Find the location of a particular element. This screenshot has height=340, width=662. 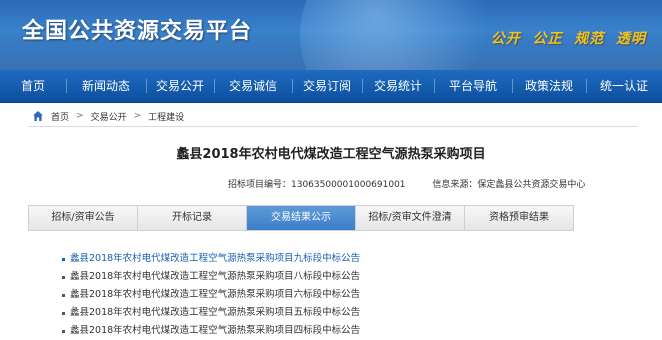

notice-link: 蠡县2018年农村电代煤改造工程空气源热泵采购项目八标段中标公告 is located at coordinates (215, 277).